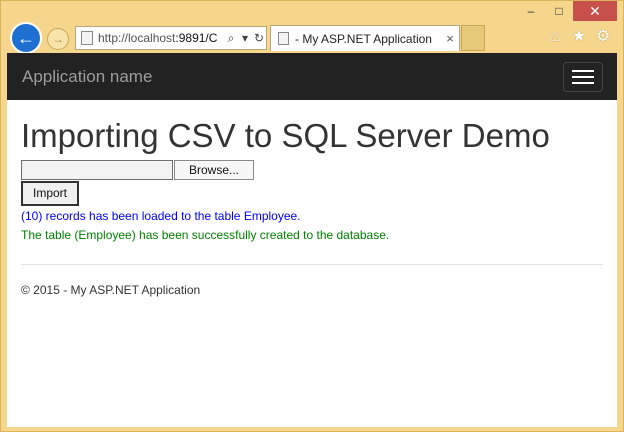  I want to click on forward-arrow-icon: →, so click(58, 39).